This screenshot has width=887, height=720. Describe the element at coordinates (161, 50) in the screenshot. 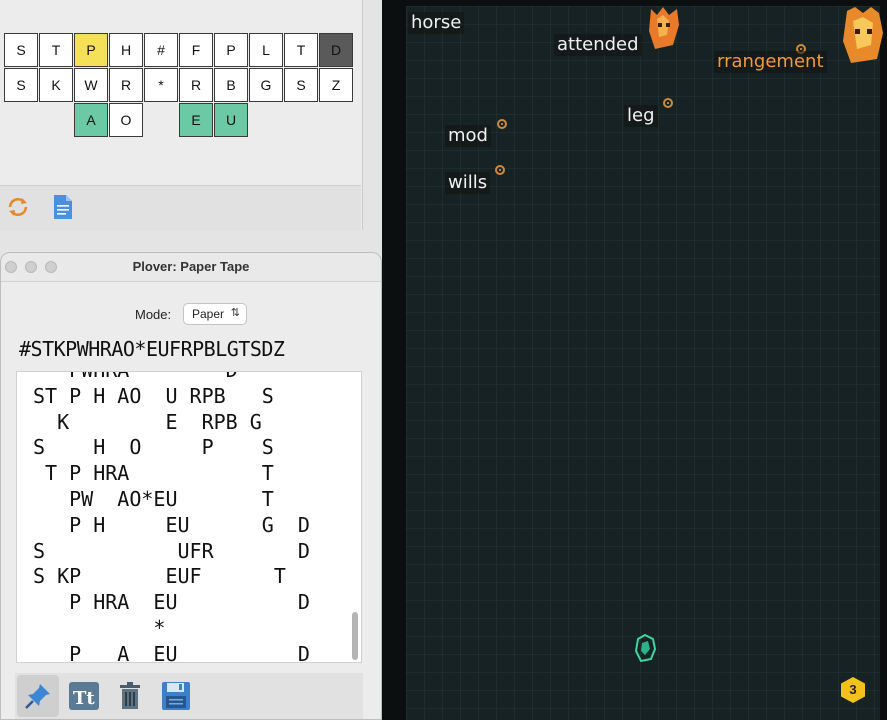

I see `steno-key: #` at that location.